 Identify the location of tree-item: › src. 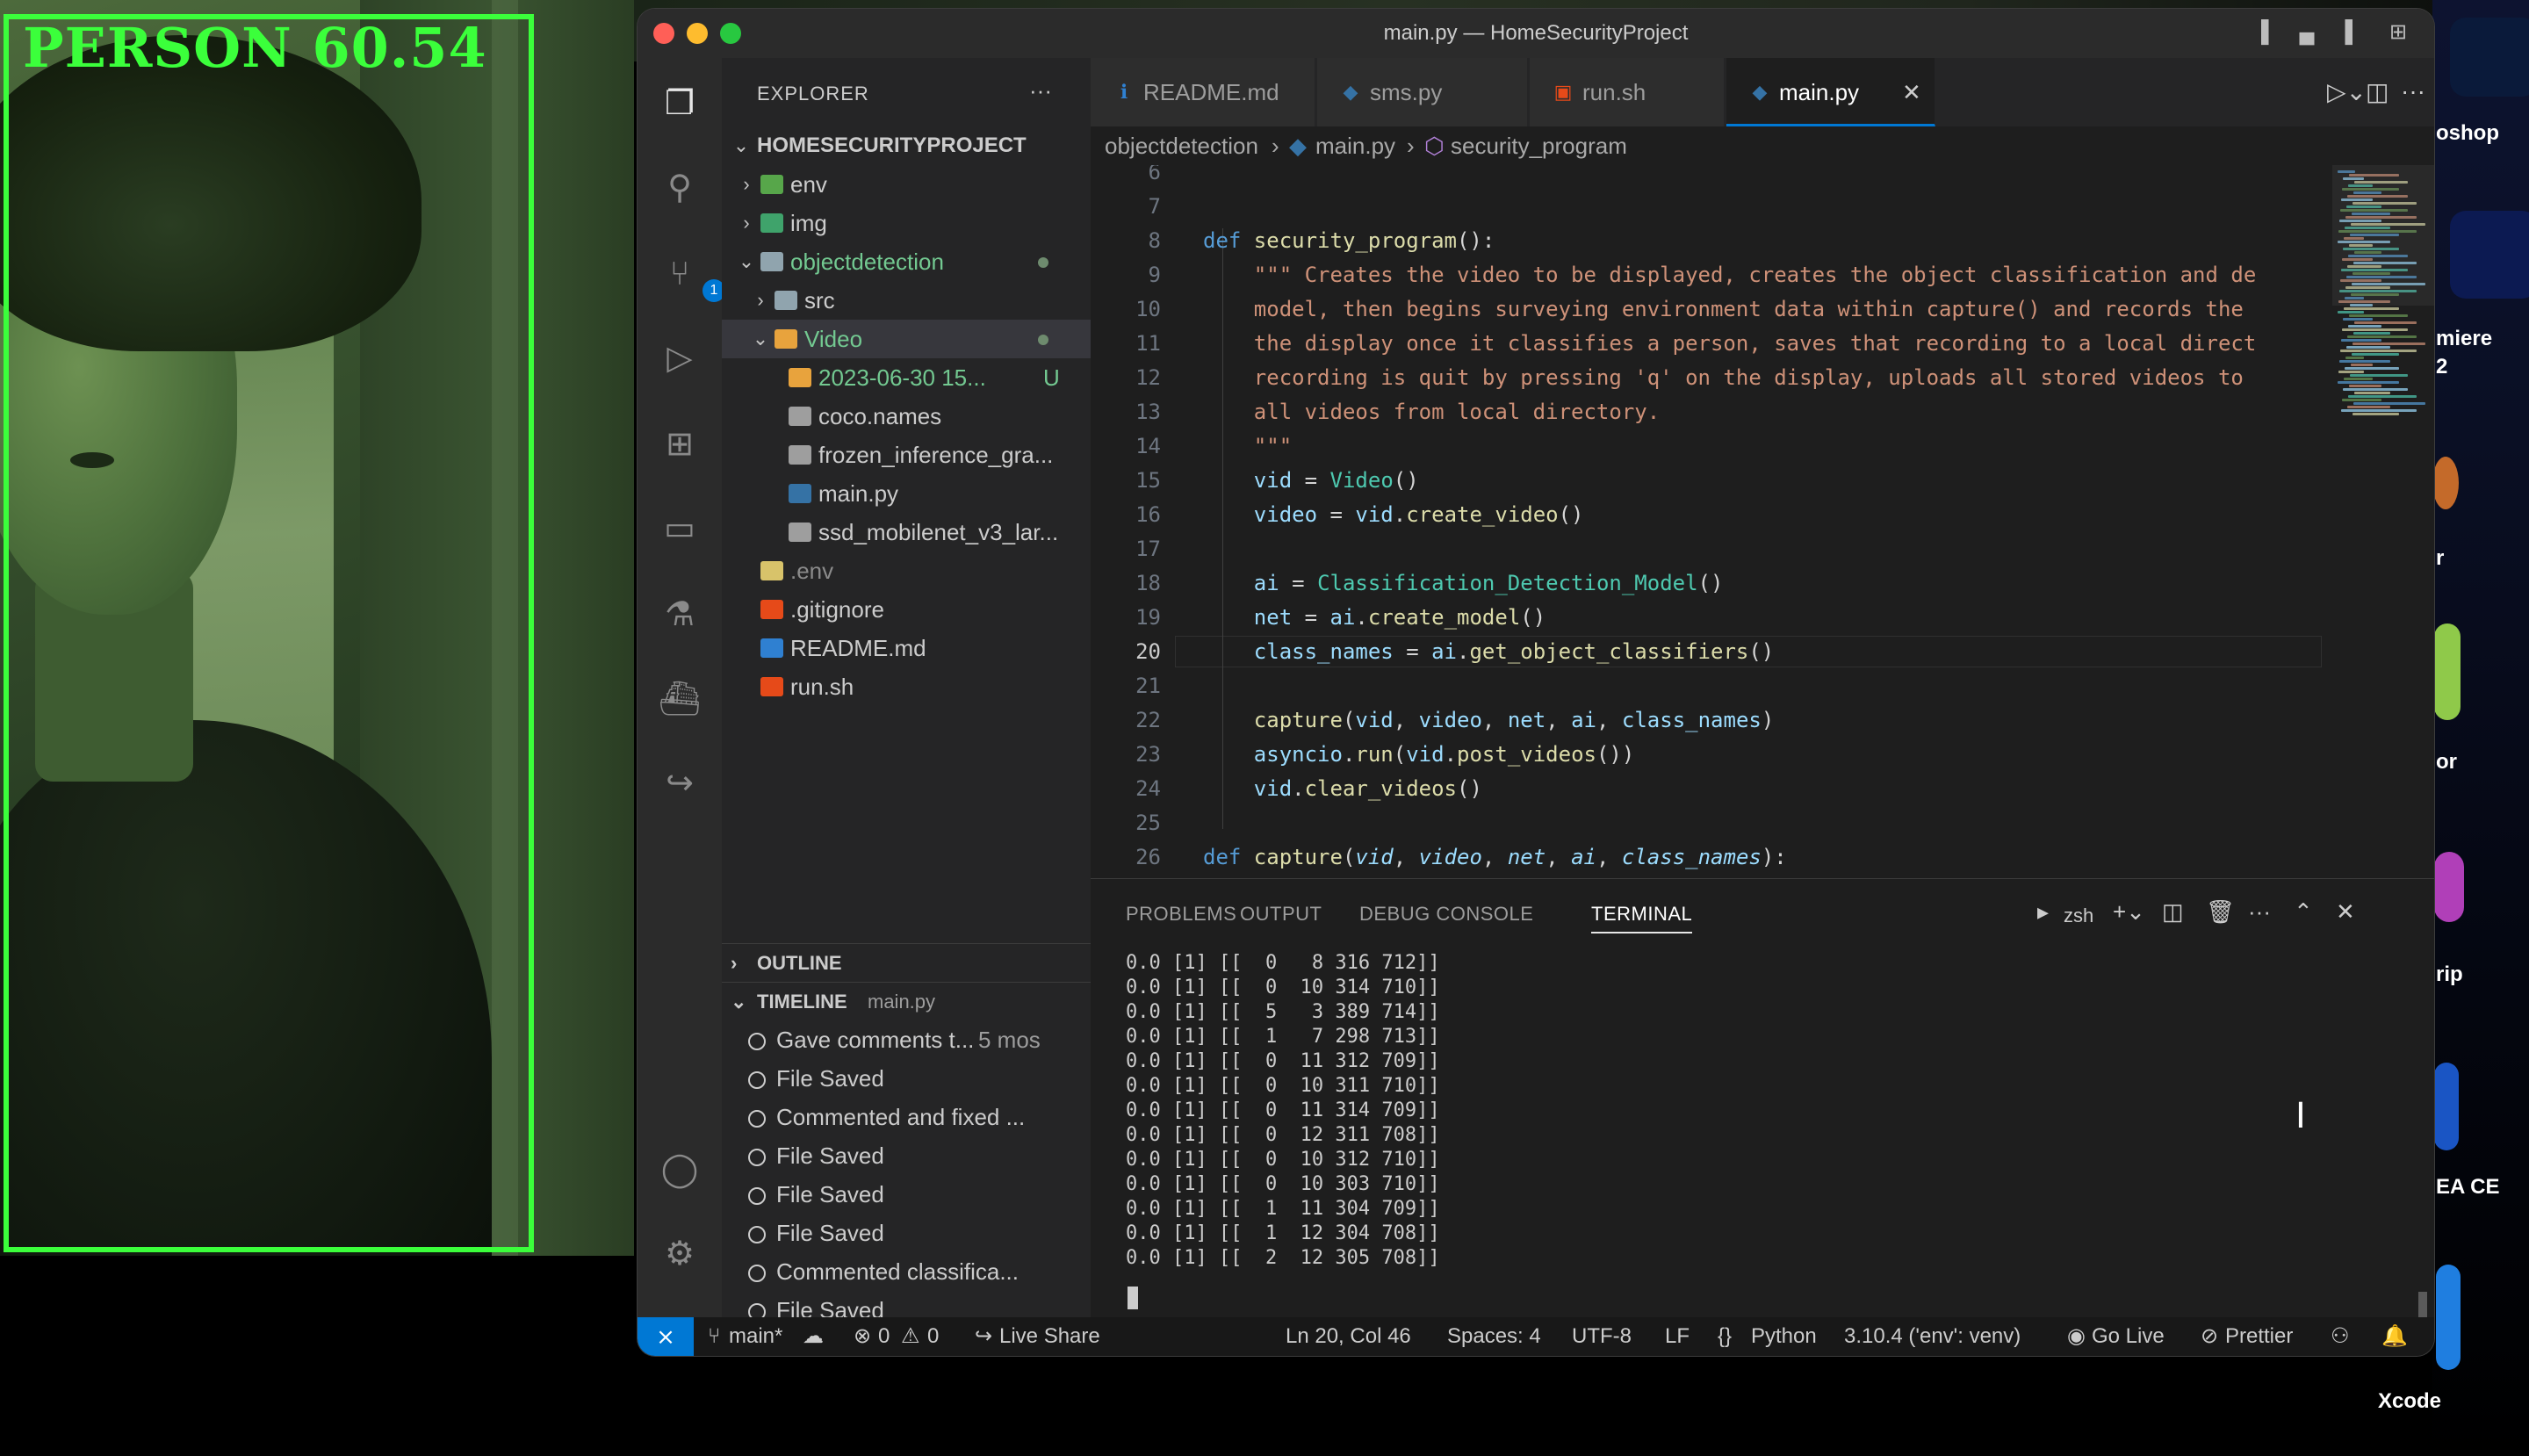
(907, 300).